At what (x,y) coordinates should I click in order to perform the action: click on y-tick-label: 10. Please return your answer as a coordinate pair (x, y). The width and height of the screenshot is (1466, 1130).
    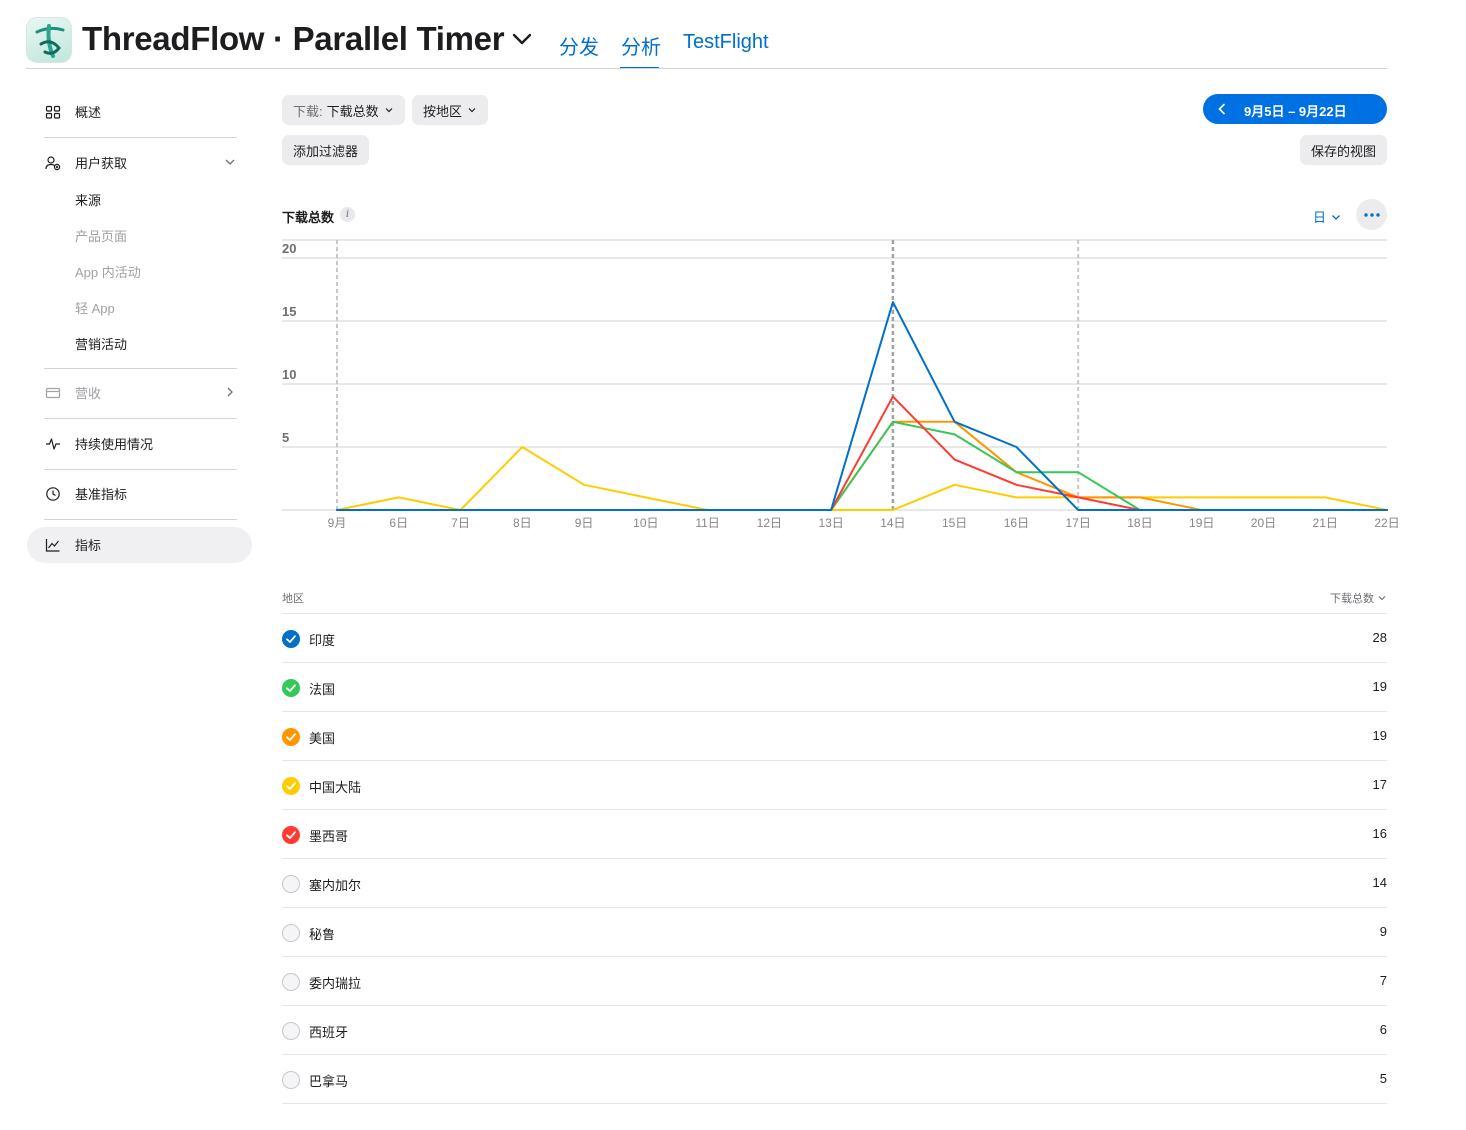
    Looking at the image, I should click on (289, 374).